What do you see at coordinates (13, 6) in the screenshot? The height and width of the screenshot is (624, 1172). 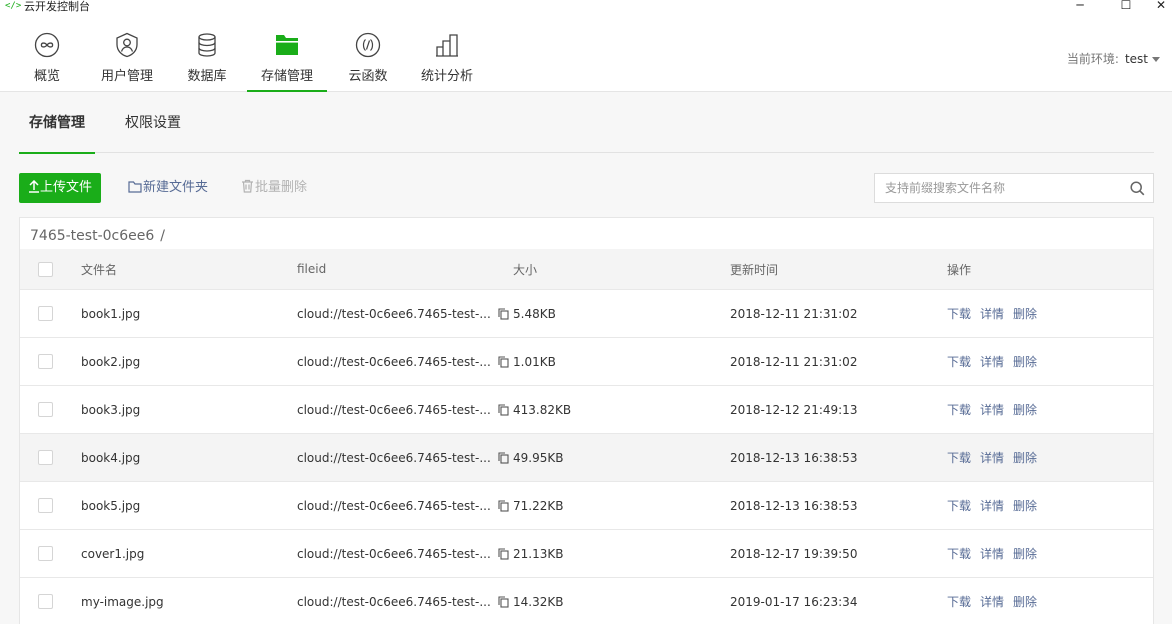 I see `app-logo-icon: </>` at bounding box center [13, 6].